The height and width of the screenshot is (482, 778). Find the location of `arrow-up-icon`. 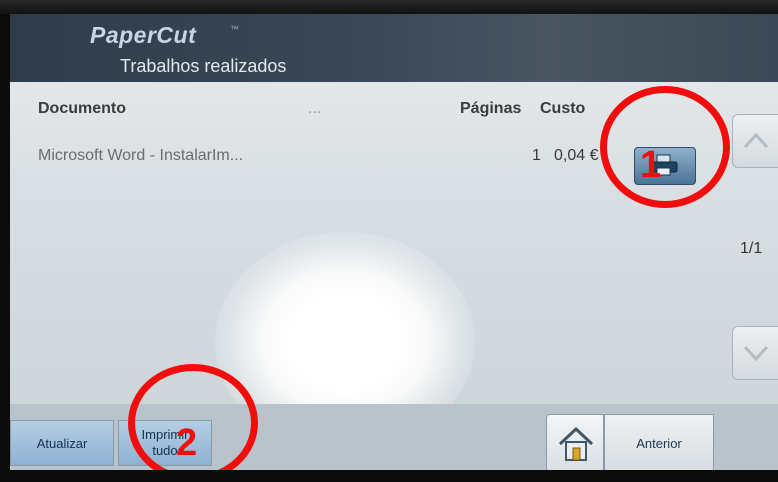

arrow-up-icon is located at coordinates (756, 140).